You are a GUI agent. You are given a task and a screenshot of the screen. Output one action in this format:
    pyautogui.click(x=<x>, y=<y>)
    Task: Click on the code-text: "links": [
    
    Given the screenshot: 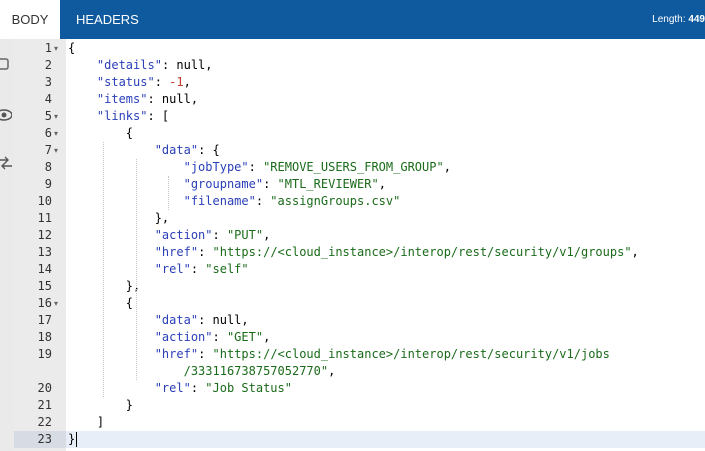 What is the action you would take?
    pyautogui.click(x=118, y=116)
    